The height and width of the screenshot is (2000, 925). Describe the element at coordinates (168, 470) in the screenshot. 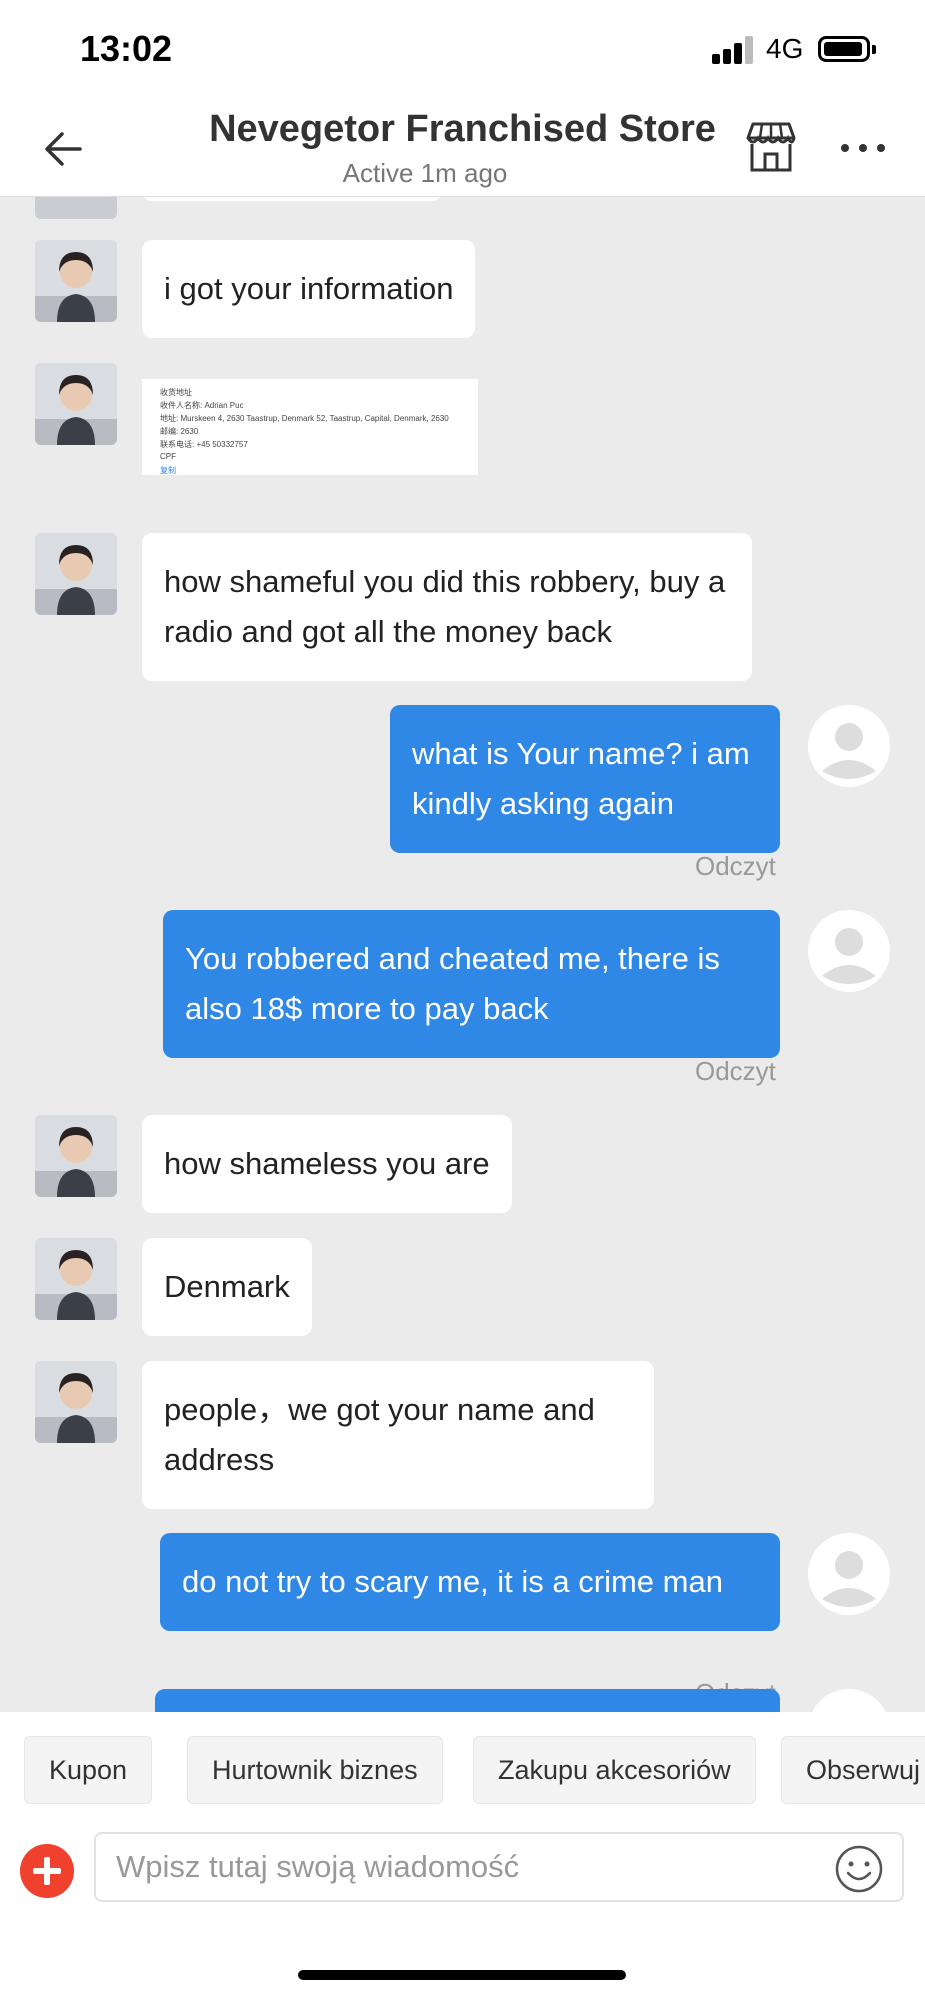

I see `image-text-line: 复制` at that location.